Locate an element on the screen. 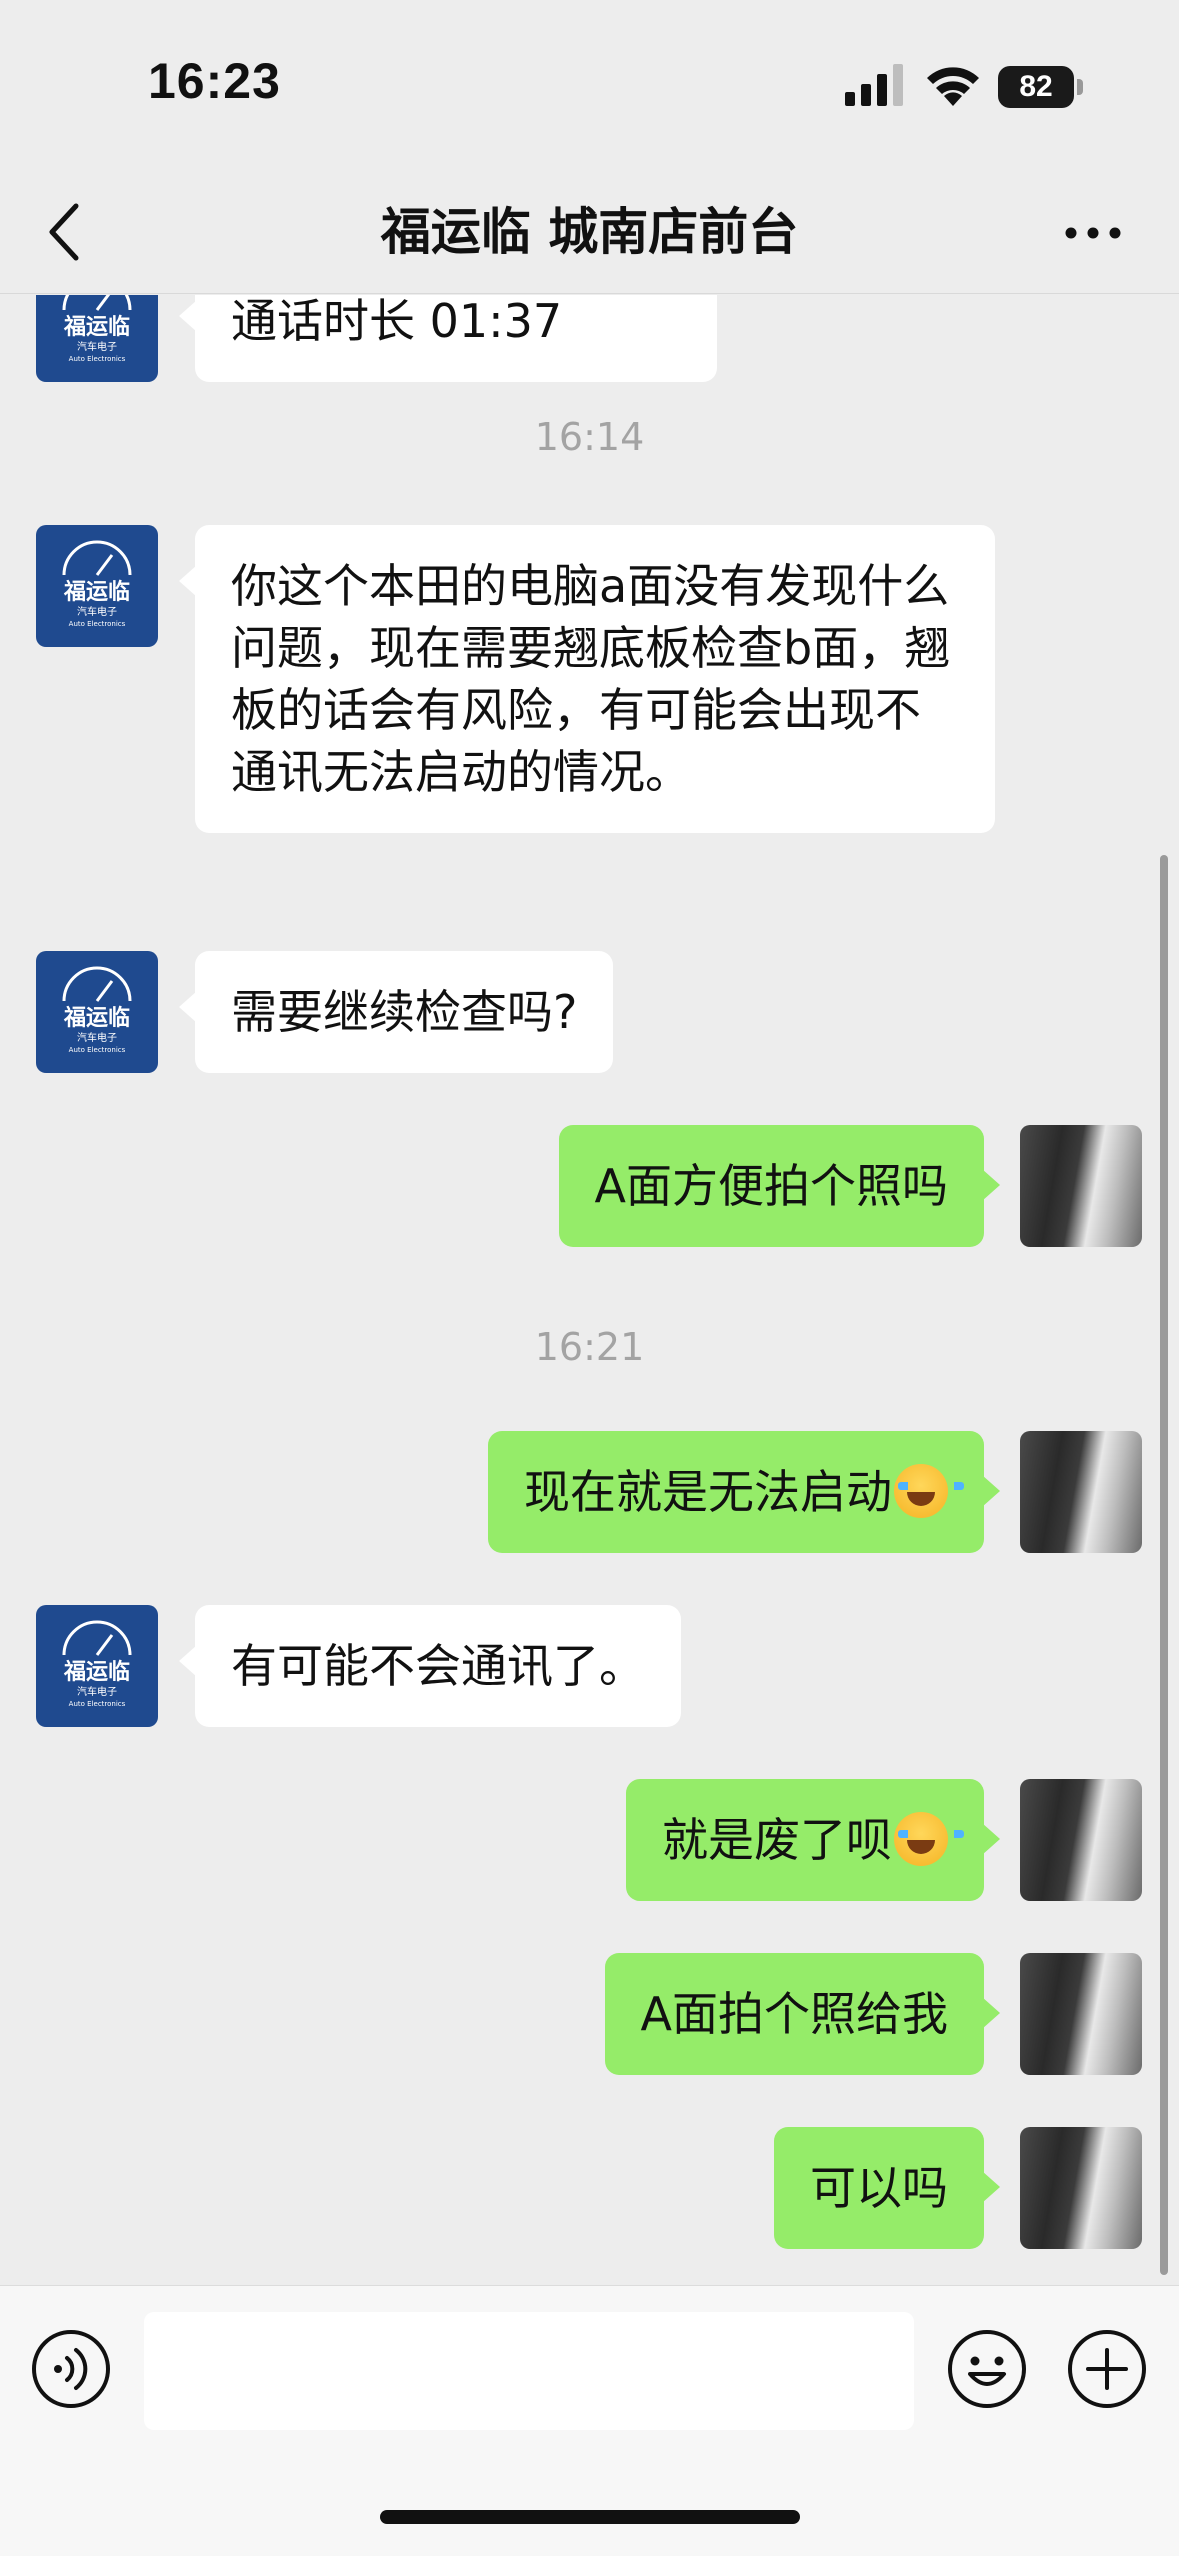  home-indicator is located at coordinates (590, 2517).